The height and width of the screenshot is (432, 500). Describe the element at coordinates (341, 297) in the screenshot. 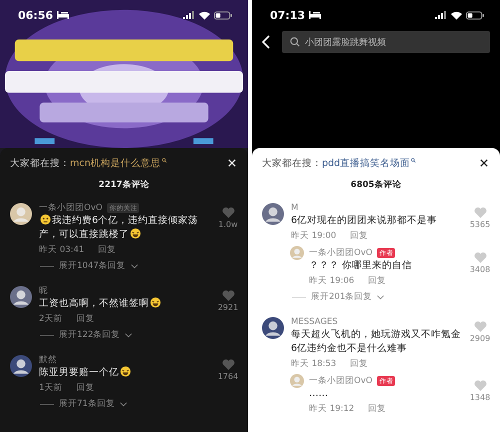

I see `expand-replies-link: 展开201条回复` at that location.